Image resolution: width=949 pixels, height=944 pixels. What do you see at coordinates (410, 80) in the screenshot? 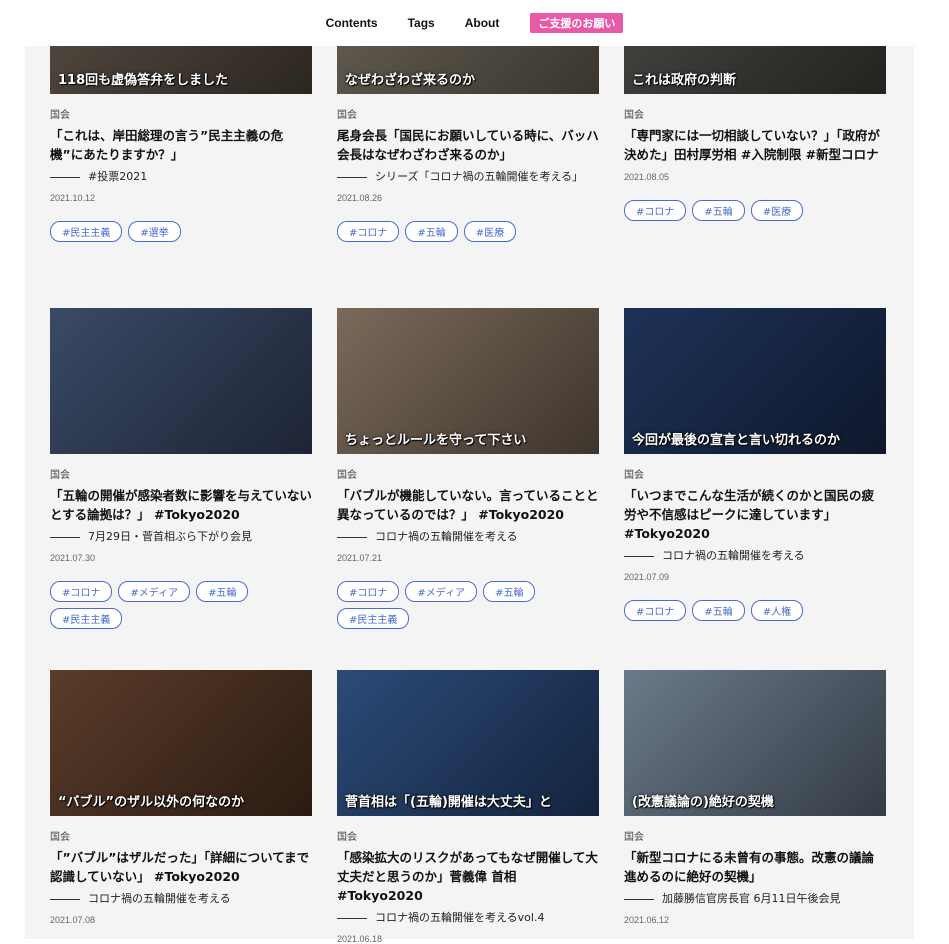
I see `thumbnail-caption: なぜわざわざ来るのか` at bounding box center [410, 80].